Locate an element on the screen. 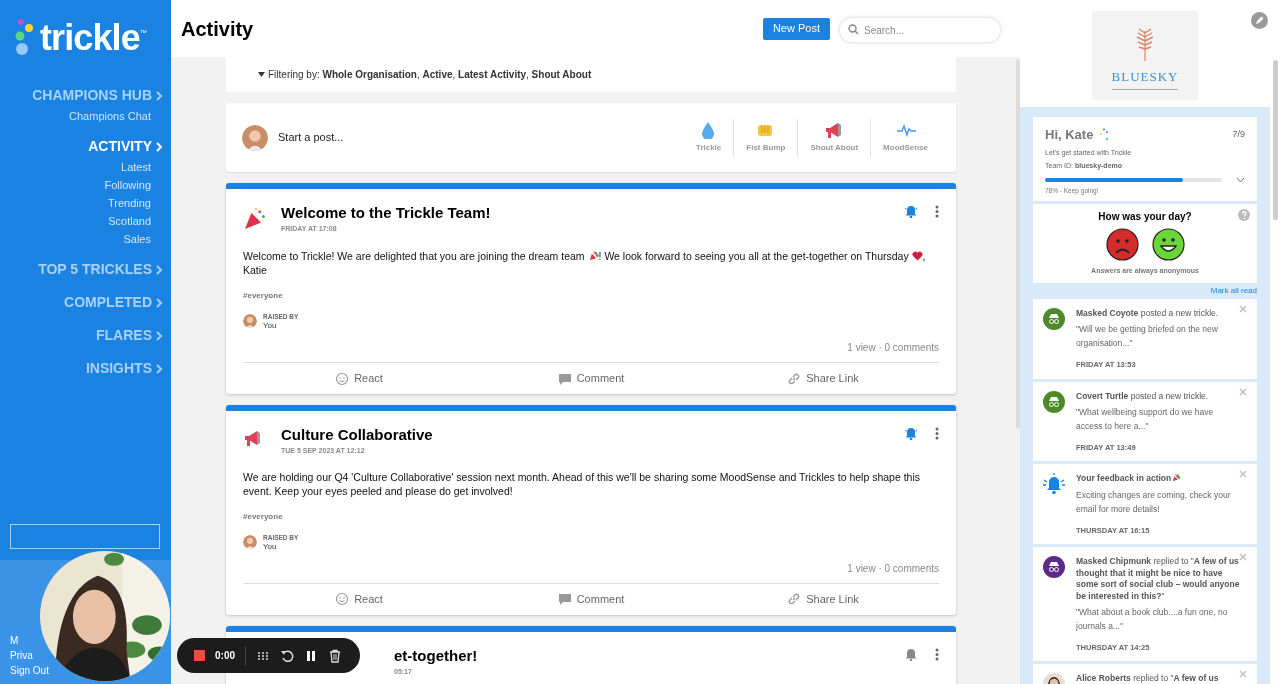 This screenshot has height=684, width=1280. notification-quote: "What about a book club....a fun one, no journals a..." is located at coordinates (1152, 619).